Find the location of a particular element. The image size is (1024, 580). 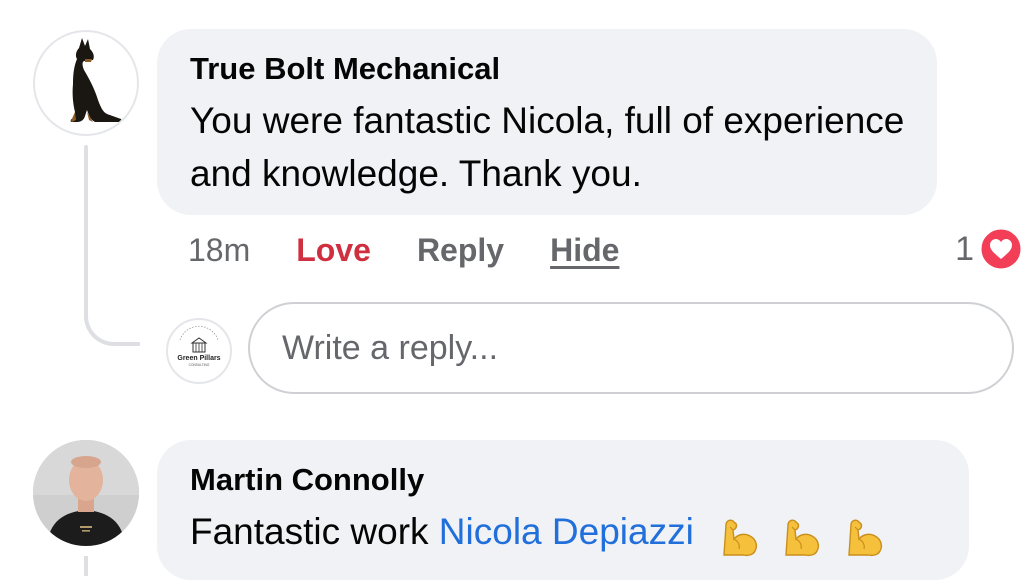

comment-actions: 18m Love Reply Hide is located at coordinates (426, 250).